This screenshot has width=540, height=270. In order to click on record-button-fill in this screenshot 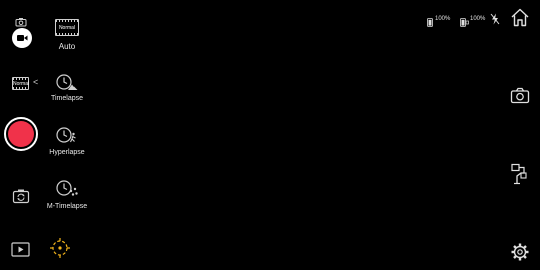, I will do `click(21, 134)`.